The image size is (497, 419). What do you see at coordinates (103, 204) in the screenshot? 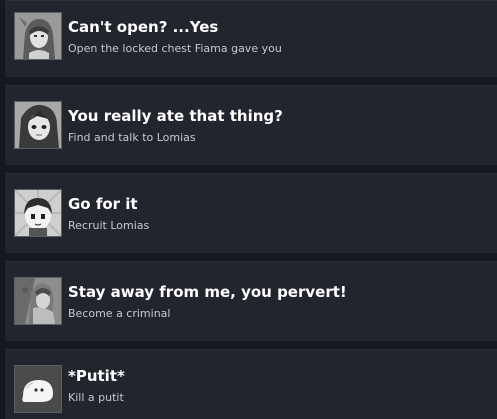
I see `achievement-title: Go for it` at bounding box center [103, 204].